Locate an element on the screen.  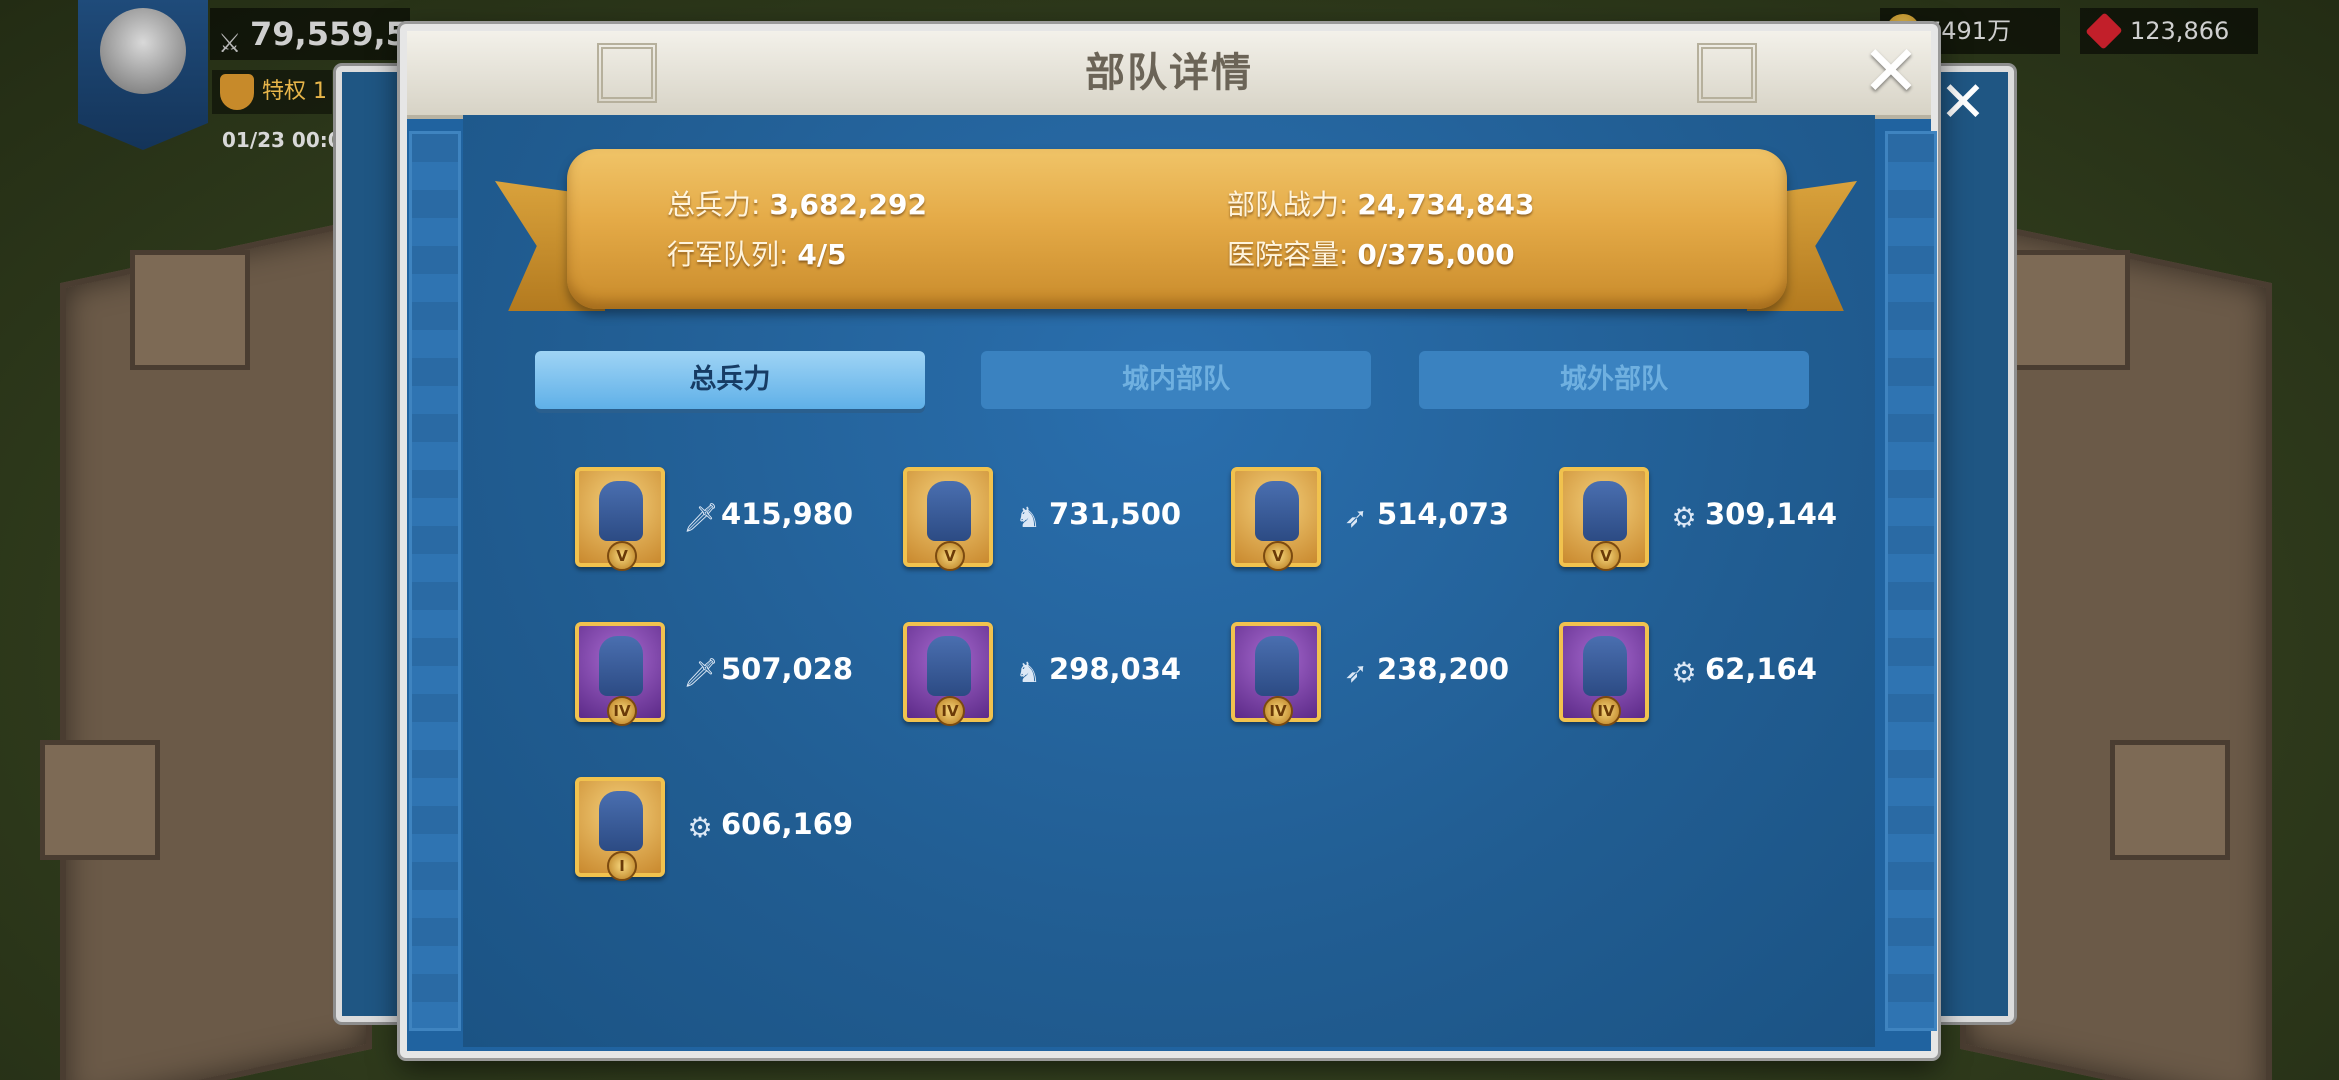
unit-card: V ⚙ 309,144 is located at coordinates (1719, 522).